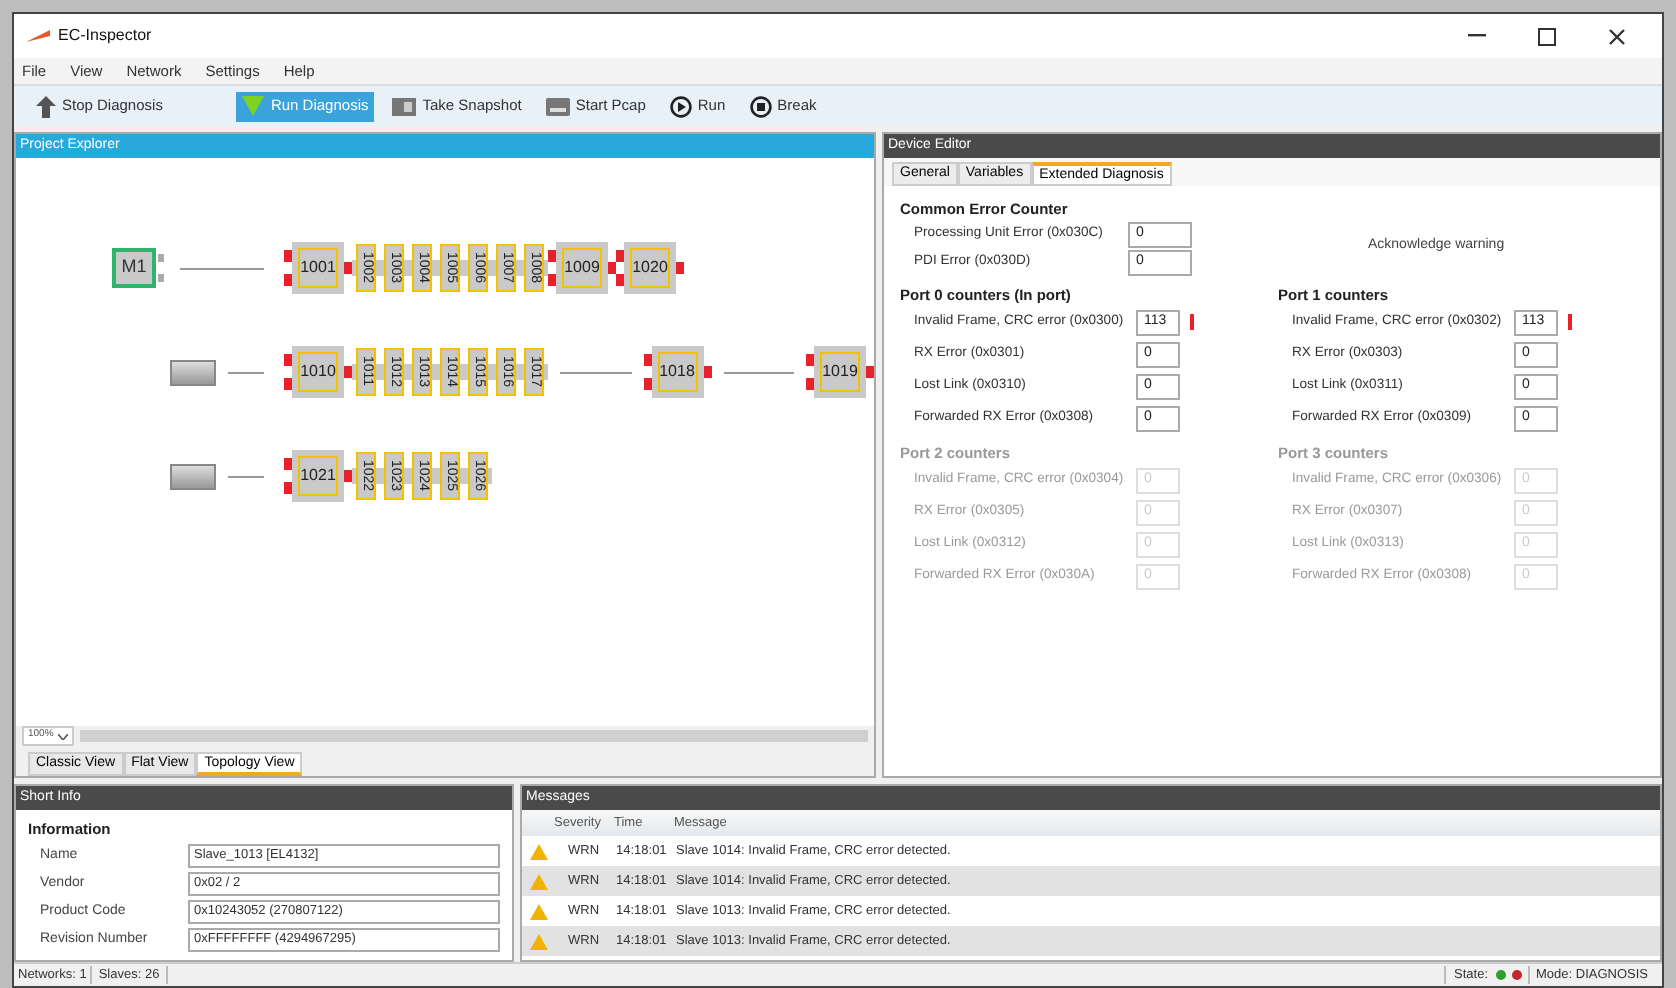 This screenshot has width=1676, height=988. What do you see at coordinates (473, 736) in the screenshot?
I see `horizontal-scrollbar` at bounding box center [473, 736].